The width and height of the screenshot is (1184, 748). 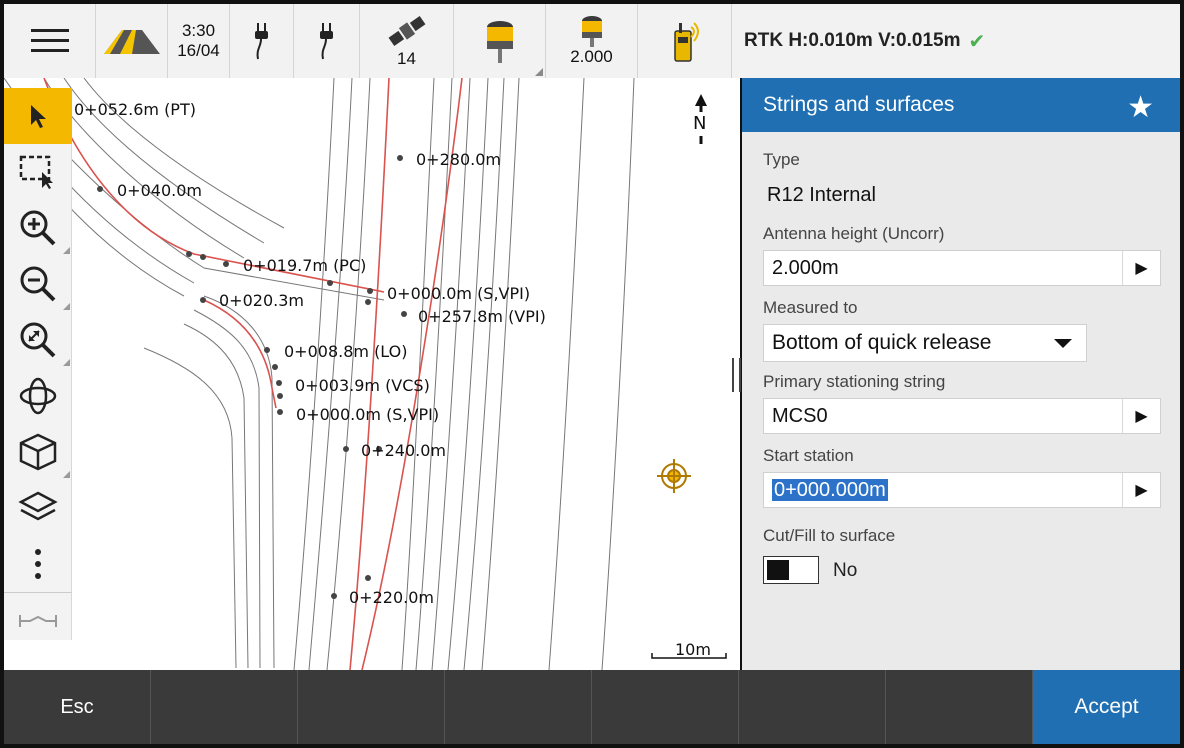 I want to click on zoom-in-icon, so click(x=38, y=228).